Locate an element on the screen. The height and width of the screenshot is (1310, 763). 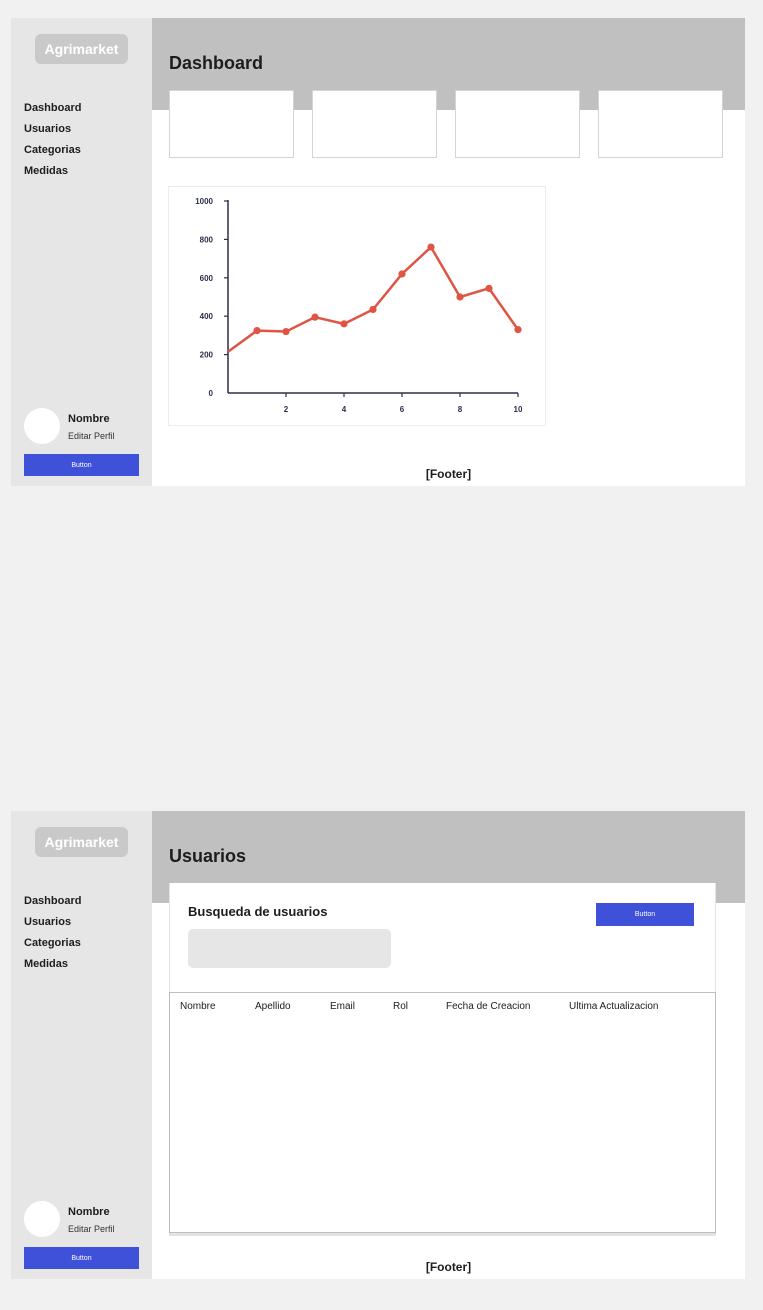
line-chart-card: 0 200 400 600 800 1000 2 4 6 8 10 is located at coordinates (357, 306).